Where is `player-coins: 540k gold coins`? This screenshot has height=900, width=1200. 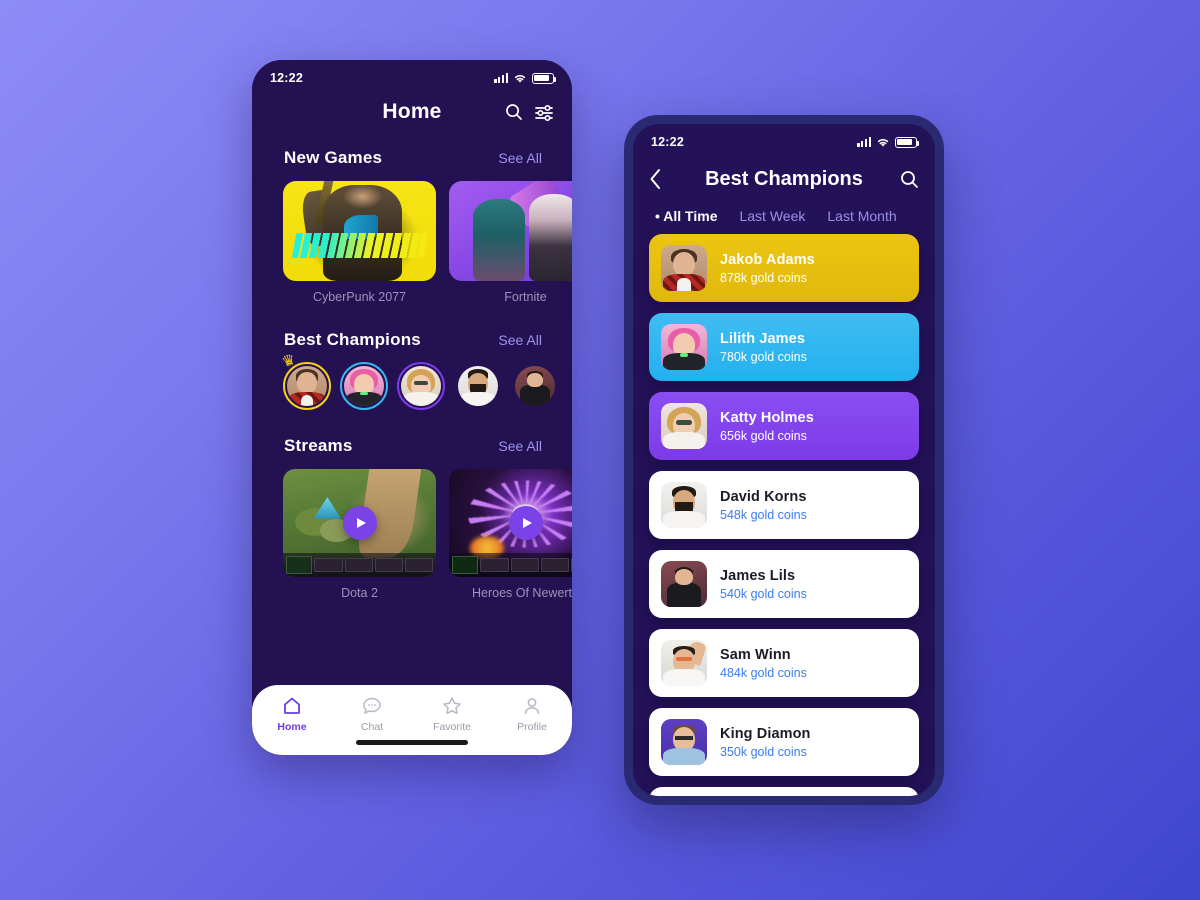
player-coins: 540k gold coins is located at coordinates (763, 593).